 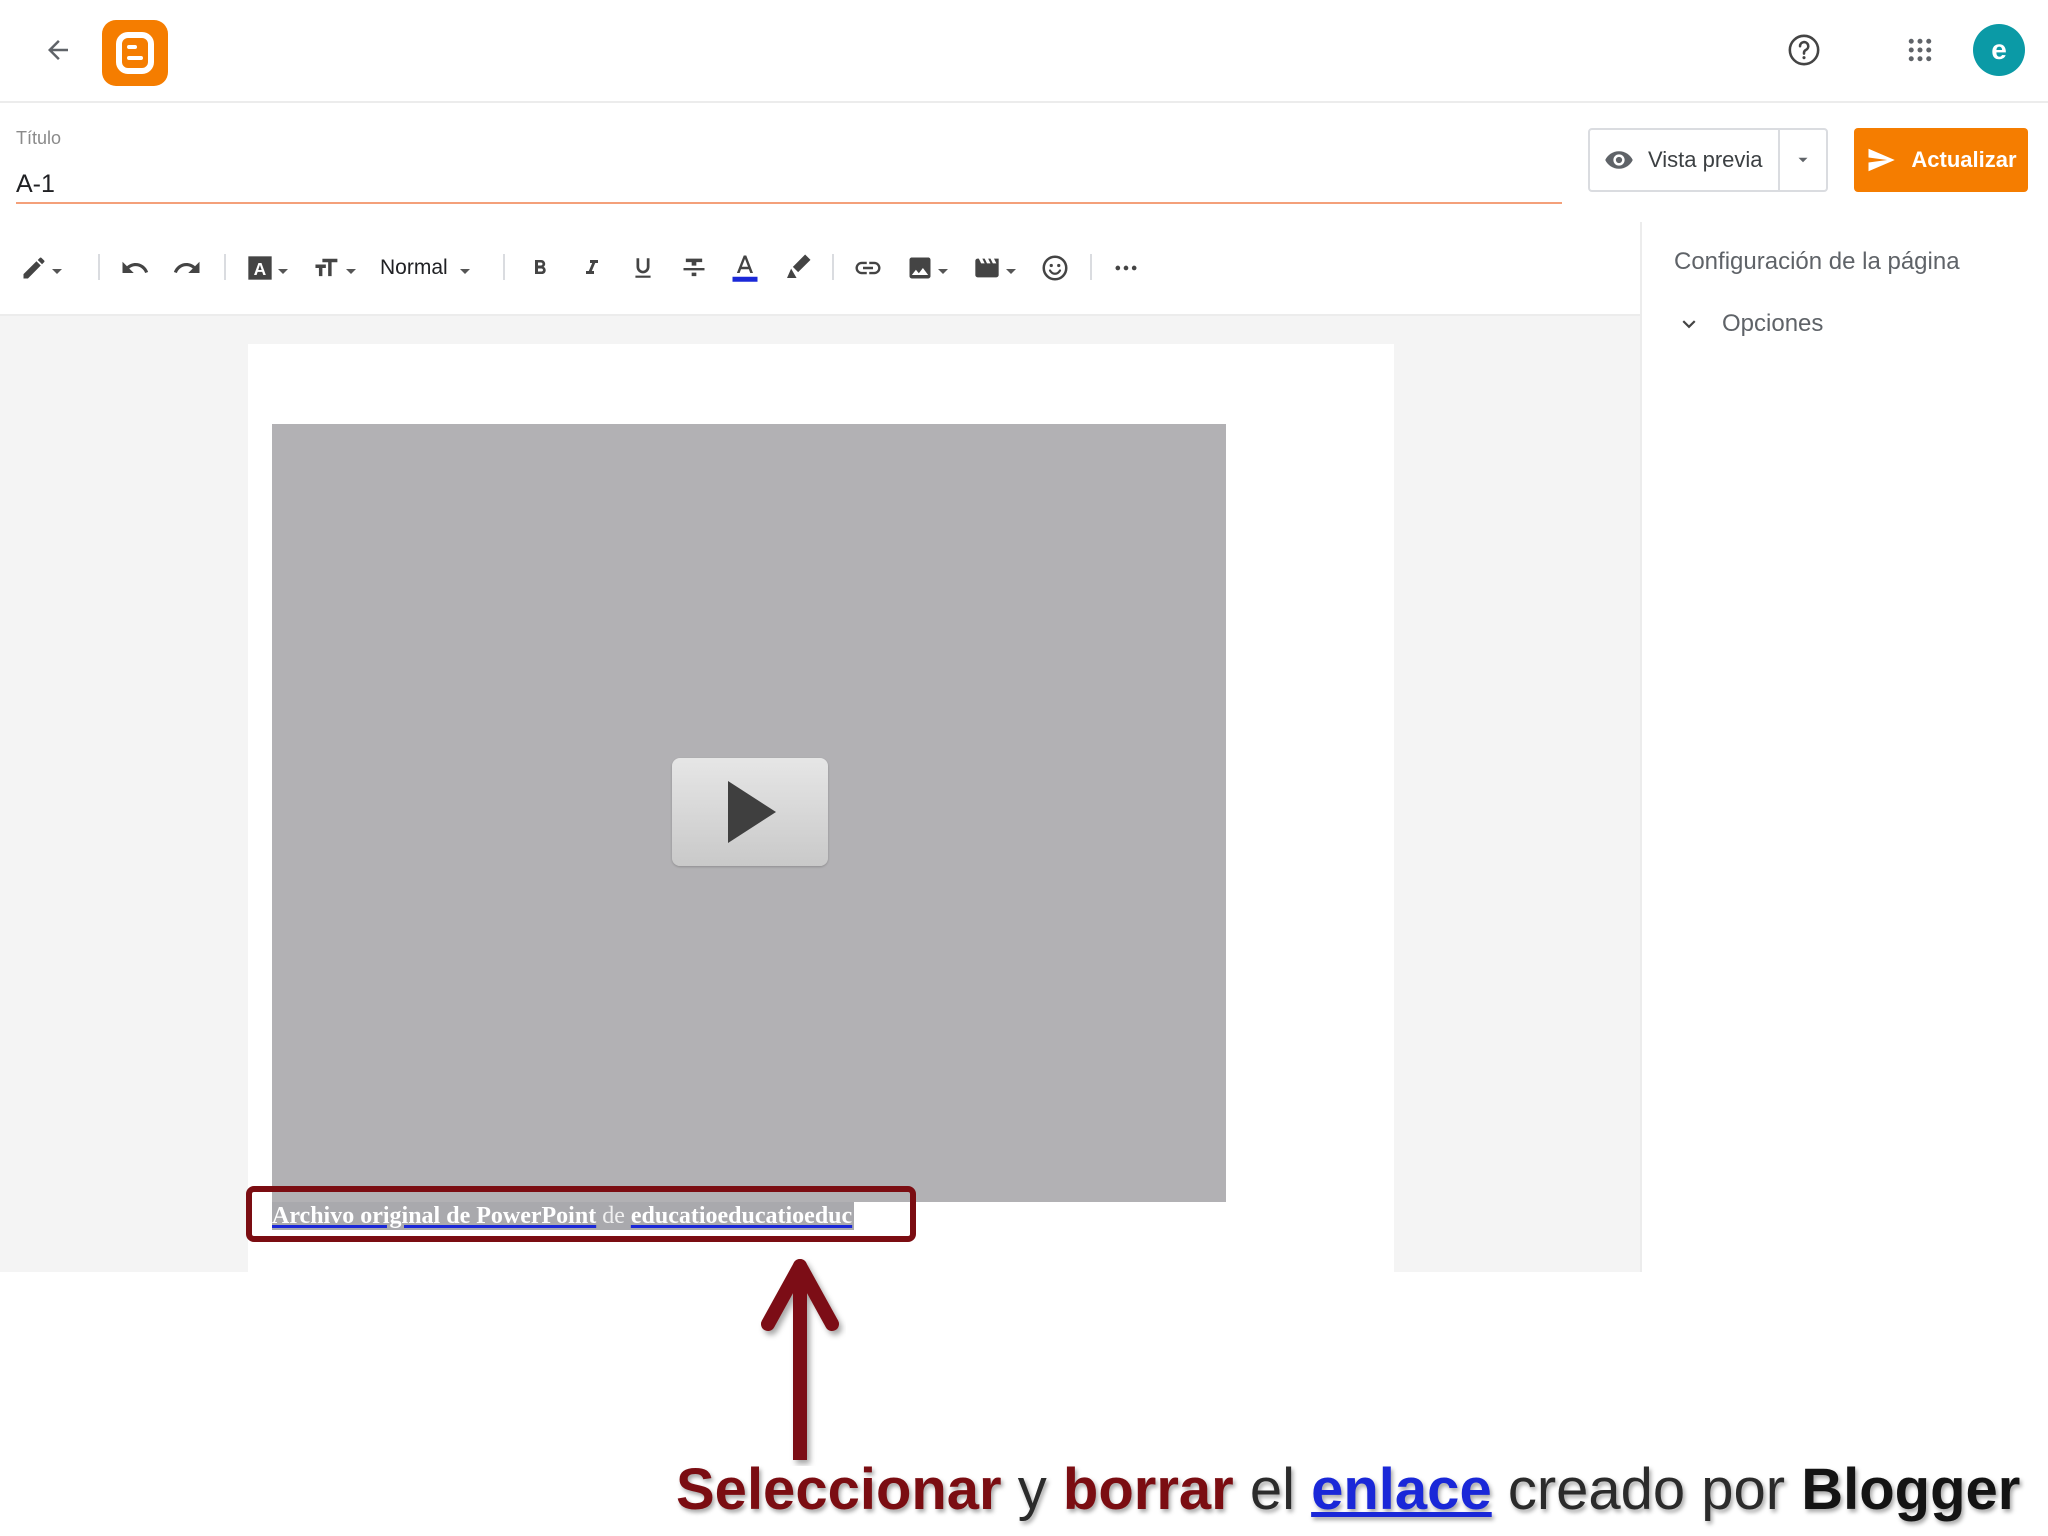 I want to click on instruction-word: creado por, so click(x=1646, y=1489).